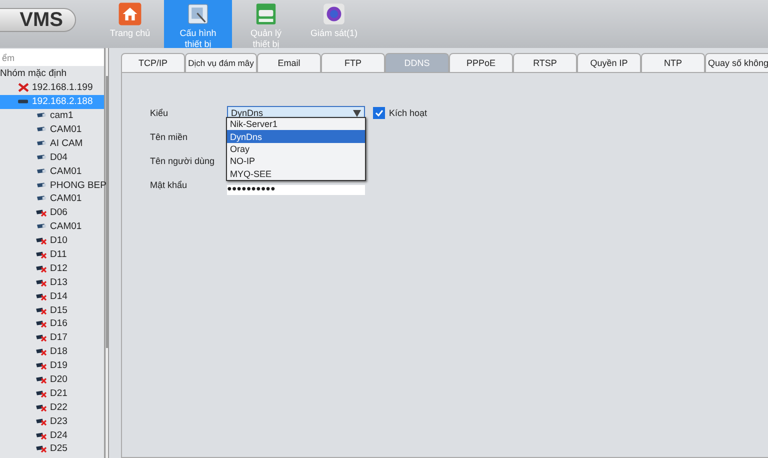 This screenshot has width=768, height=458. I want to click on tab: Quyền IP, so click(609, 62).